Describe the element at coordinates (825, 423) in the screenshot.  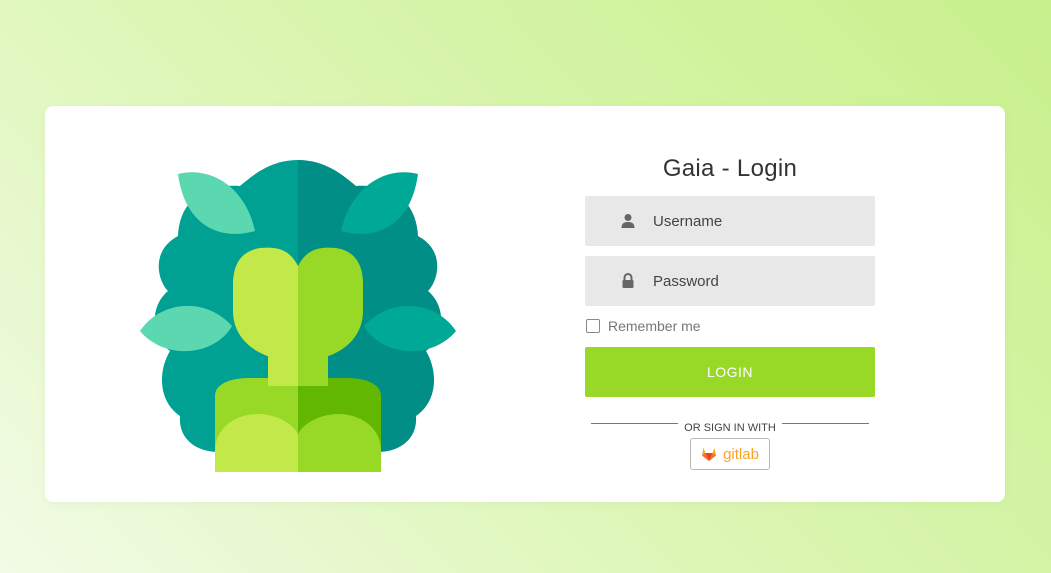
I see `divider-line-right` at that location.